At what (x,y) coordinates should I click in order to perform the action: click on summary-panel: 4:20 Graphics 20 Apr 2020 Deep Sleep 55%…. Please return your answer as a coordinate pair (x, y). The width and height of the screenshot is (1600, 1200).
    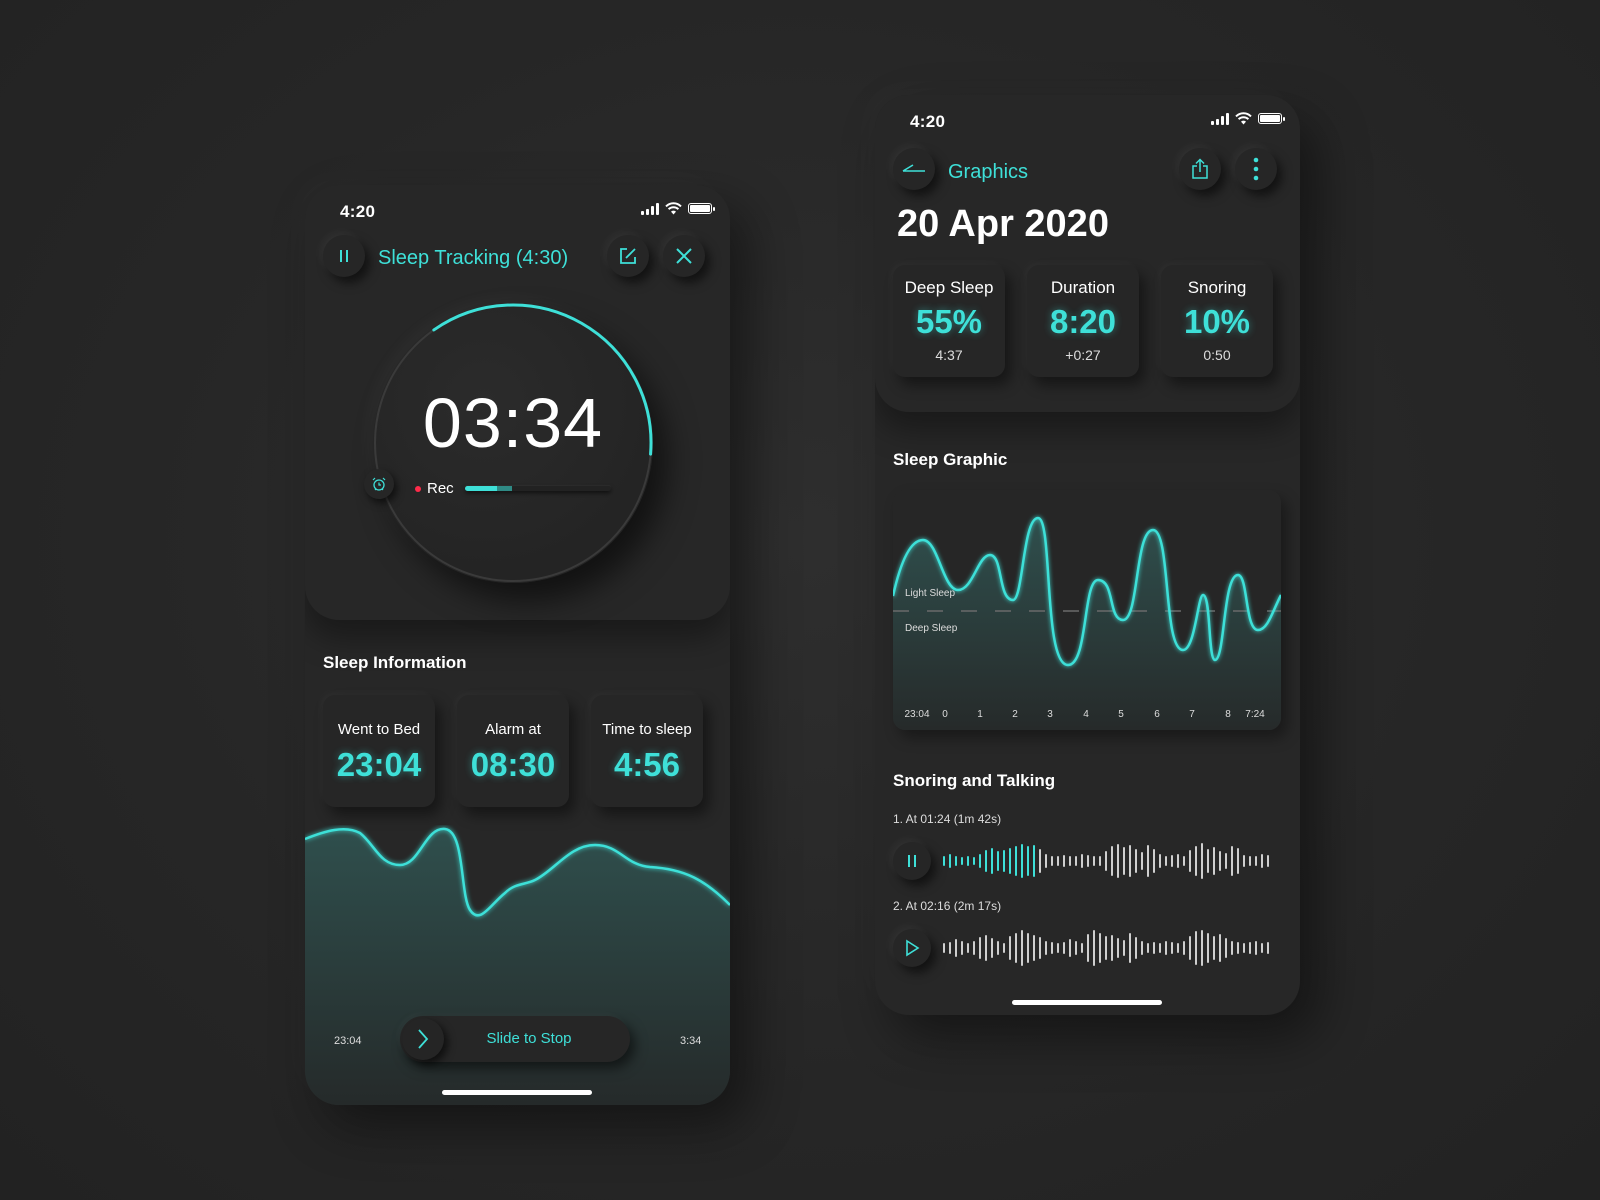
    Looking at the image, I should click on (1087, 253).